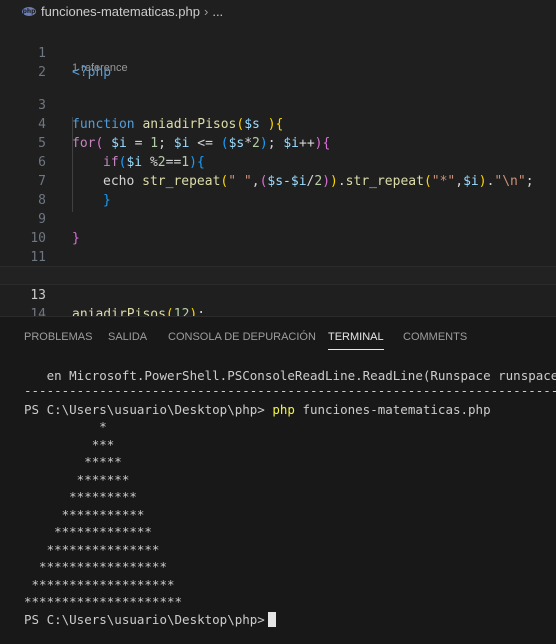 This screenshot has height=644, width=556. What do you see at coordinates (58, 337) in the screenshot?
I see `tab-problemas: PROBLEMAS` at bounding box center [58, 337].